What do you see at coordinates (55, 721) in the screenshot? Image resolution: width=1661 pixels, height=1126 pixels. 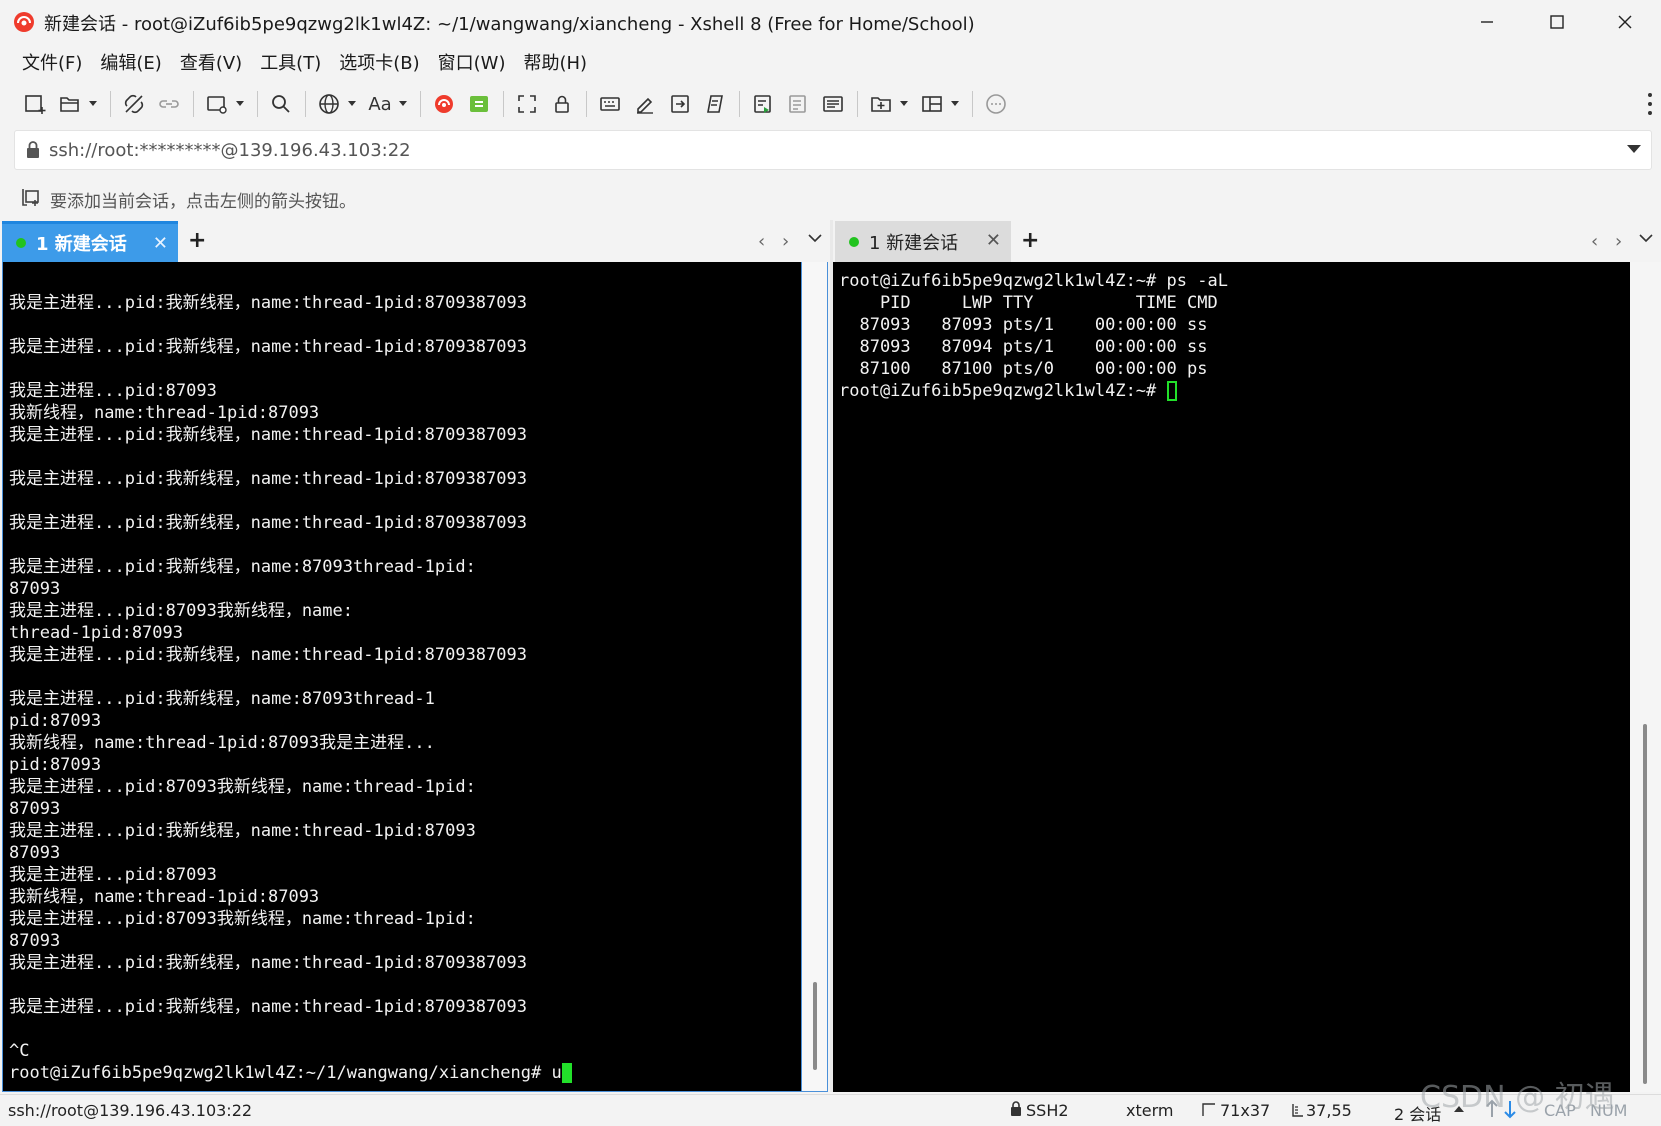 I see `terminal-line: pid:87093` at bounding box center [55, 721].